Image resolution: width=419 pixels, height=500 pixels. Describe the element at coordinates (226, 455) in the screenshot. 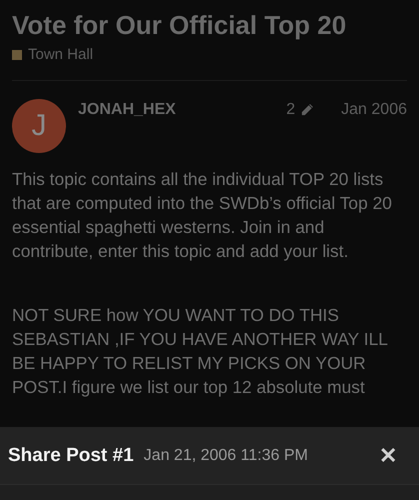

I see `post-timestamp: Jan 21, 2006 11:36 PM` at that location.